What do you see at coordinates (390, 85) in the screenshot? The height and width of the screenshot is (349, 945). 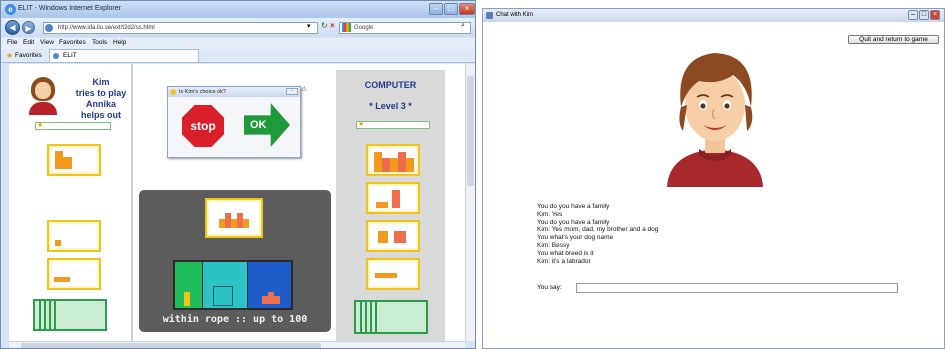 I see `computer-label: COMPUTER` at bounding box center [390, 85].